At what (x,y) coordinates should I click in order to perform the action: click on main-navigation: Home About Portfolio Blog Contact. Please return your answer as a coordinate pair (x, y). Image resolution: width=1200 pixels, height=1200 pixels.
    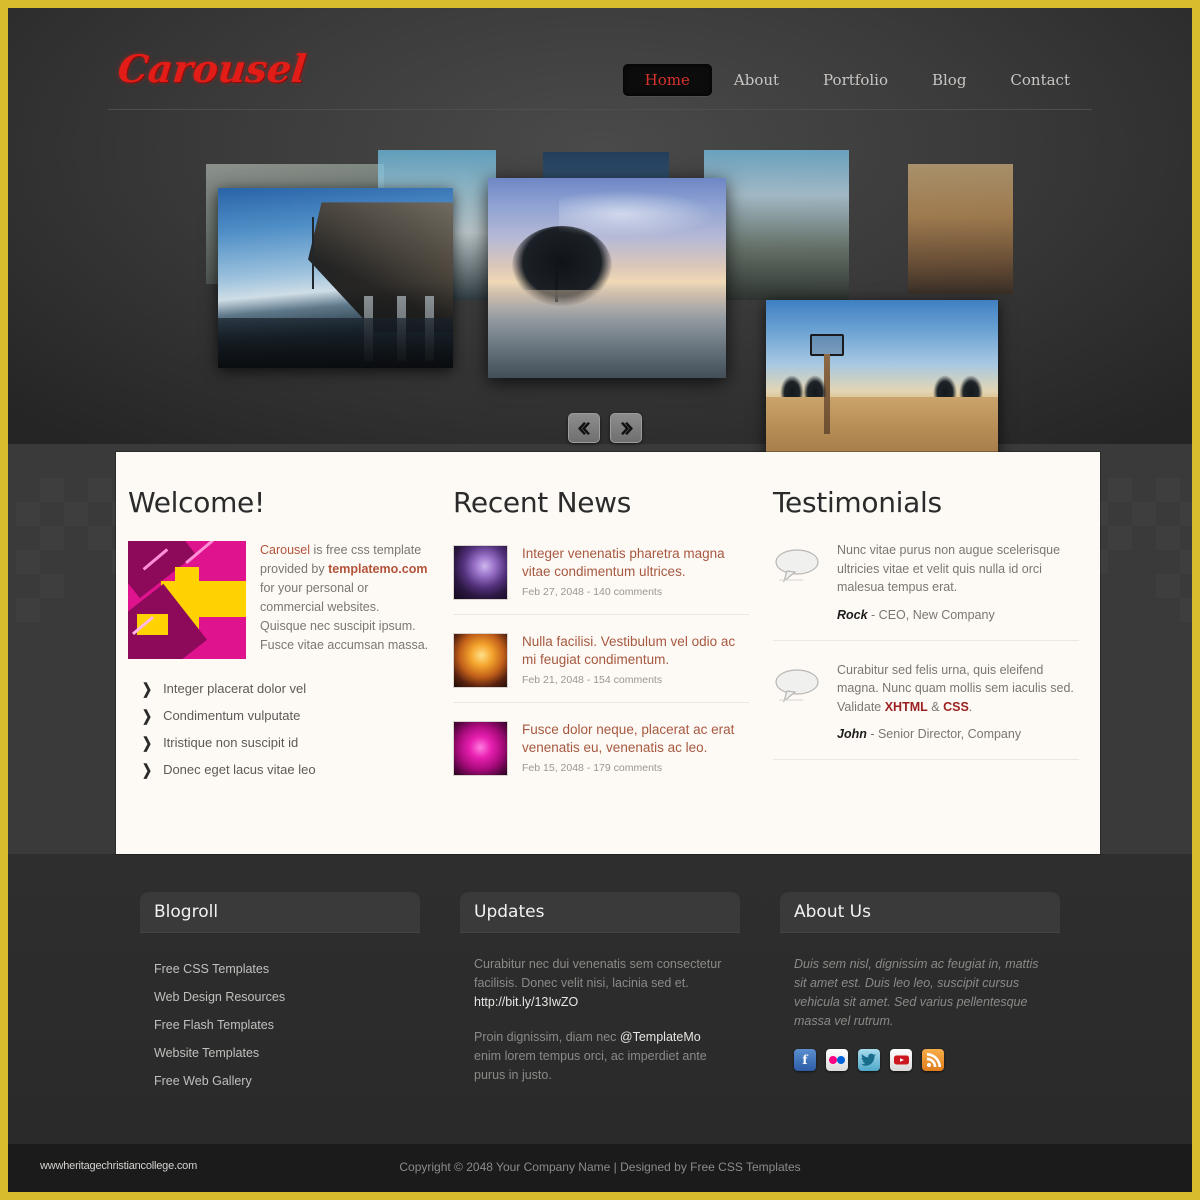
    Looking at the image, I should click on (857, 80).